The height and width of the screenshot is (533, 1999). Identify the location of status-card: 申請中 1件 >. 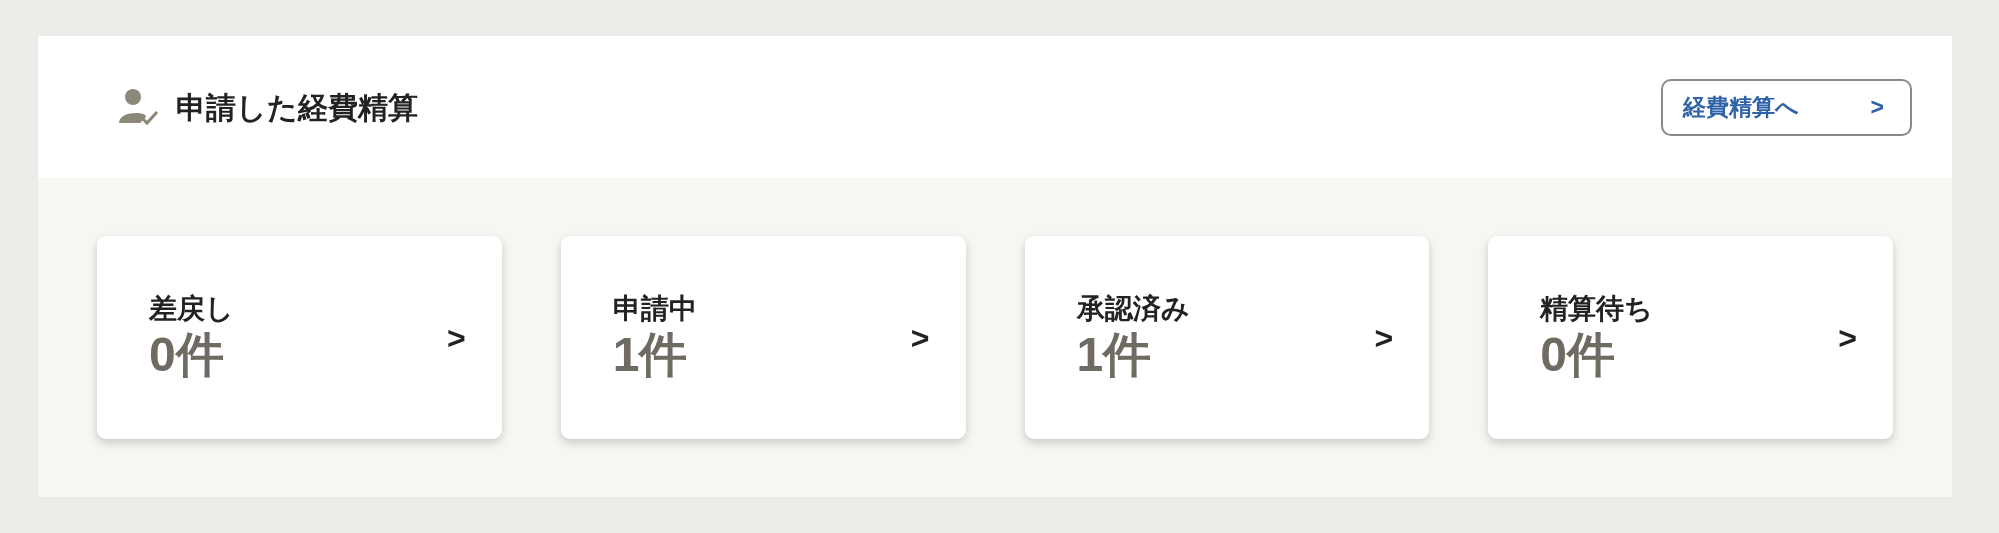
(763, 337).